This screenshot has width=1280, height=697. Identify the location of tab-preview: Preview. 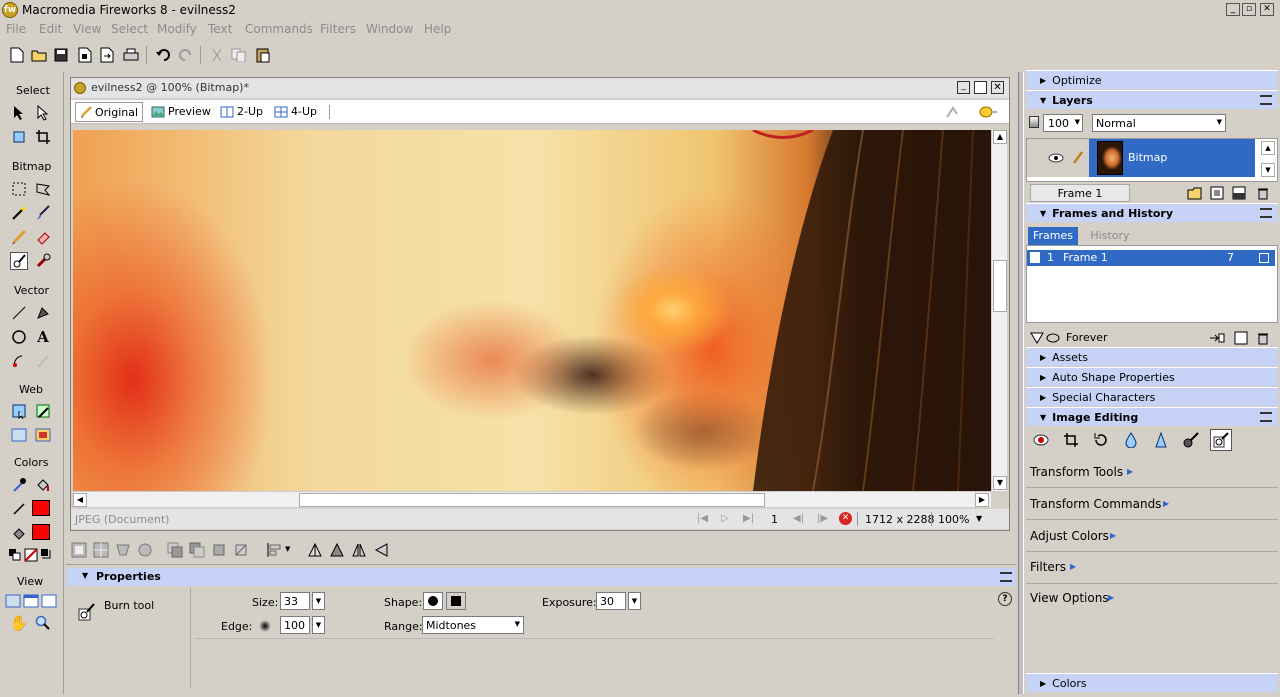
(181, 111).